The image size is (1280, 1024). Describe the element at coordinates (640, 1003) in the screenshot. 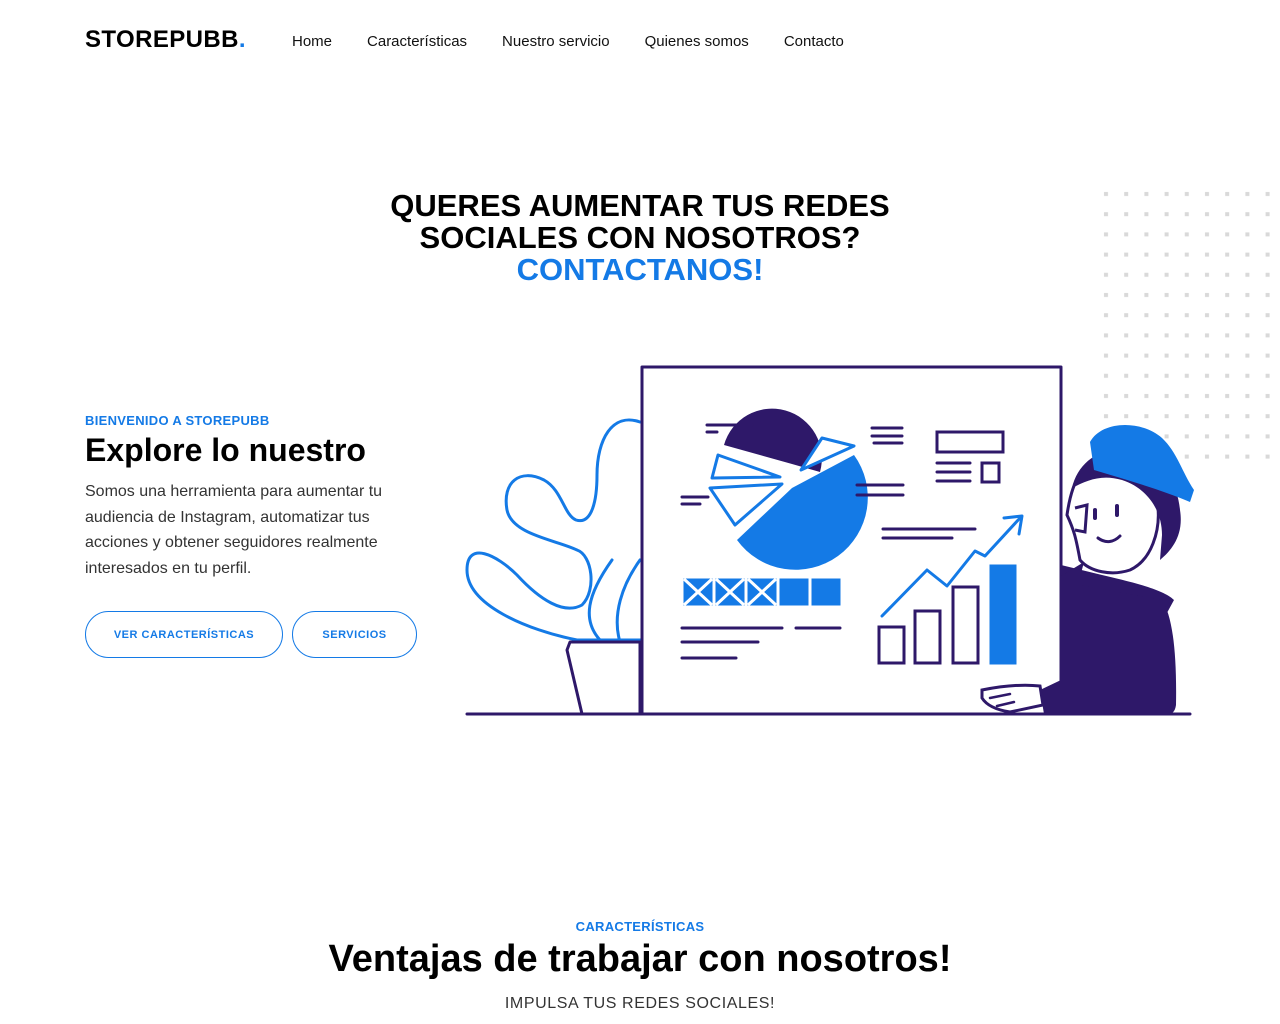

I see `features-subtitle: IMPULSA TUS REDES SOCIALES!` at that location.